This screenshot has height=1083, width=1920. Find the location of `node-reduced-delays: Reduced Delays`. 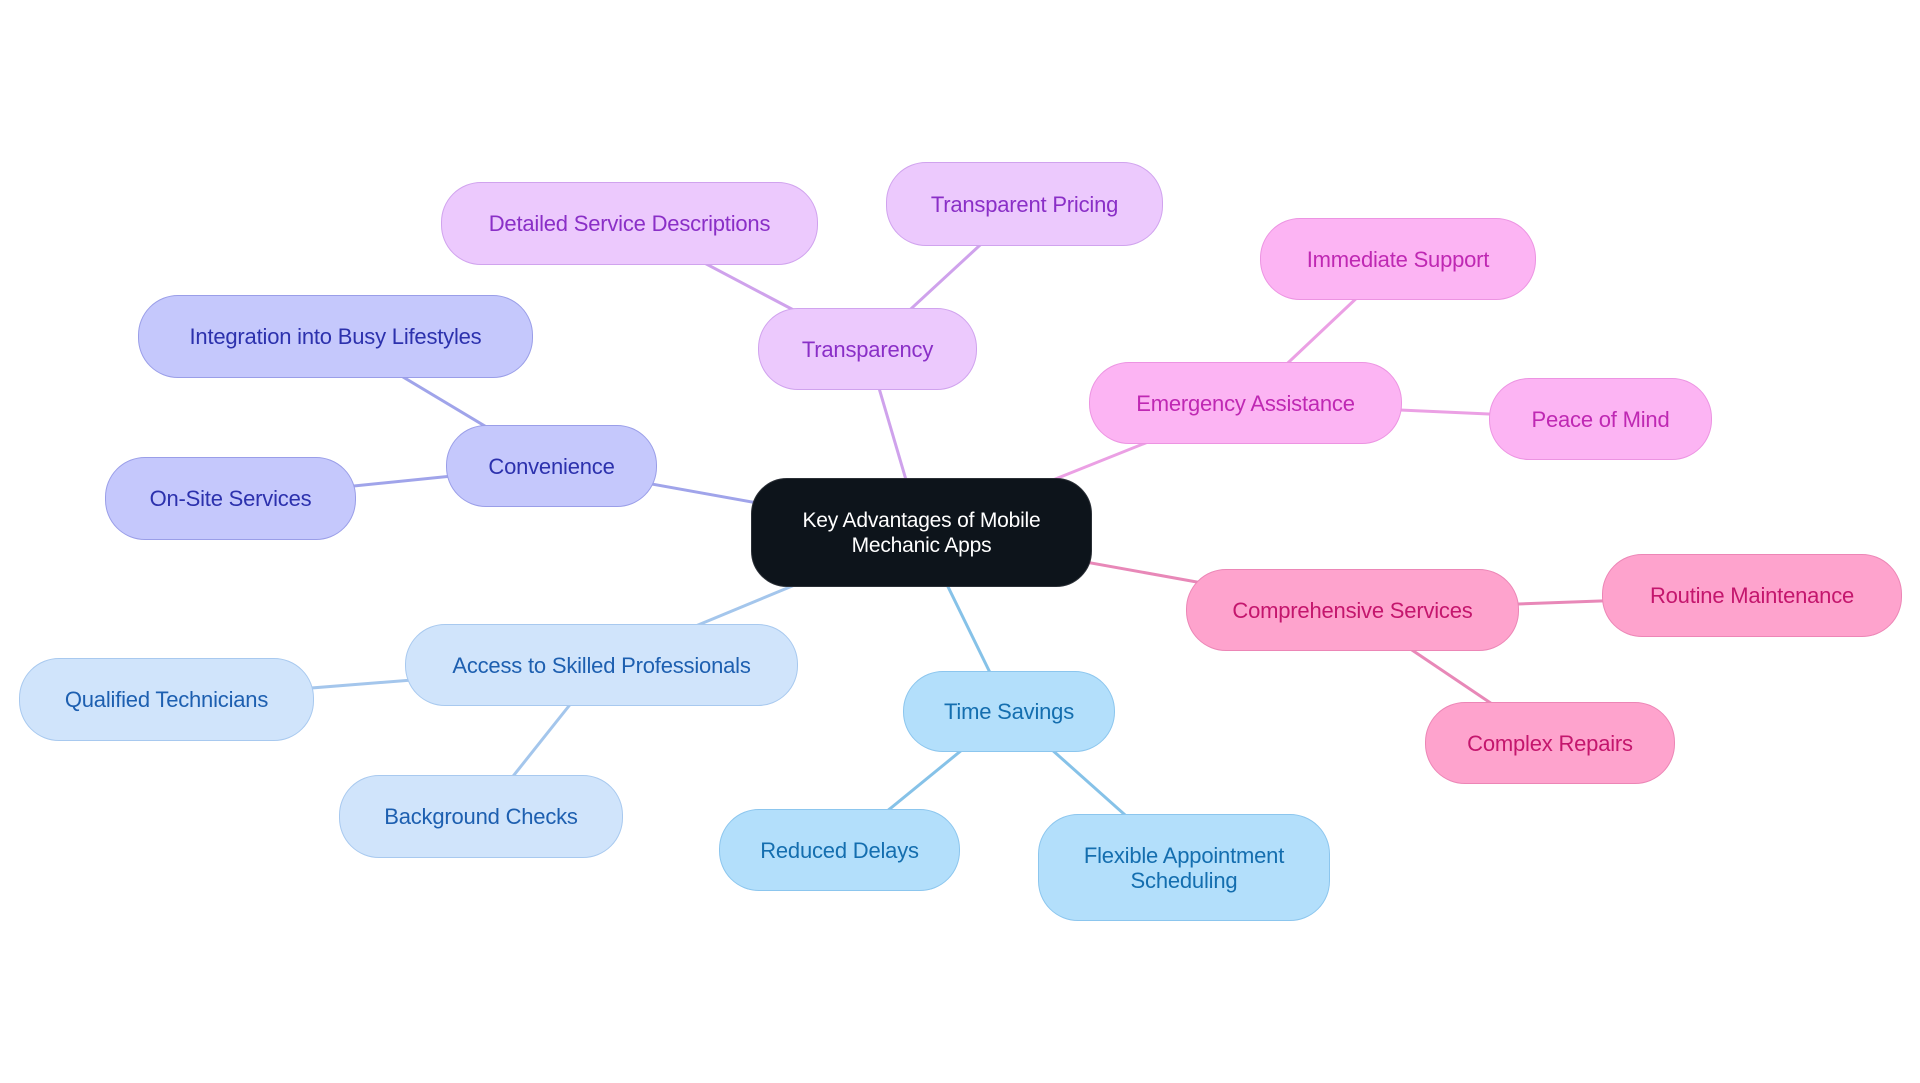

node-reduced-delays: Reduced Delays is located at coordinates (839, 850).